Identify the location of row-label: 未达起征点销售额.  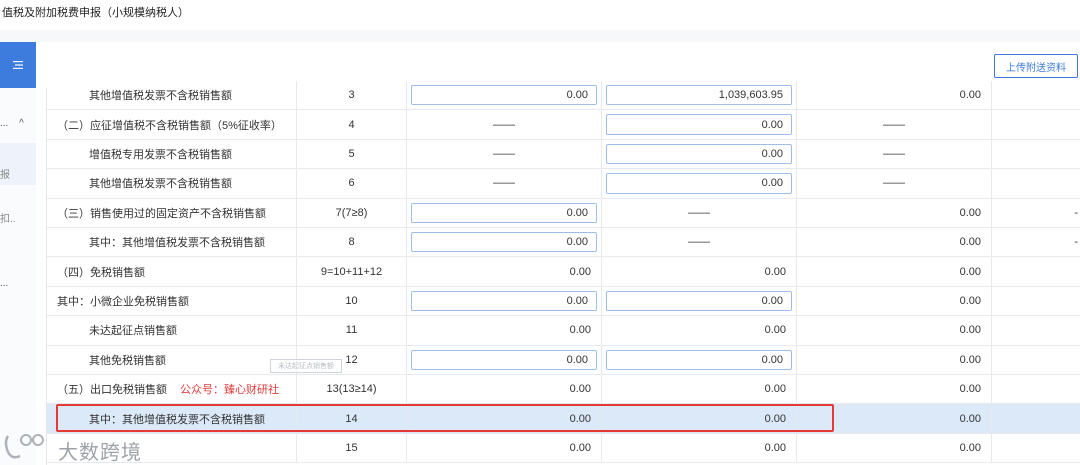
(172, 330).